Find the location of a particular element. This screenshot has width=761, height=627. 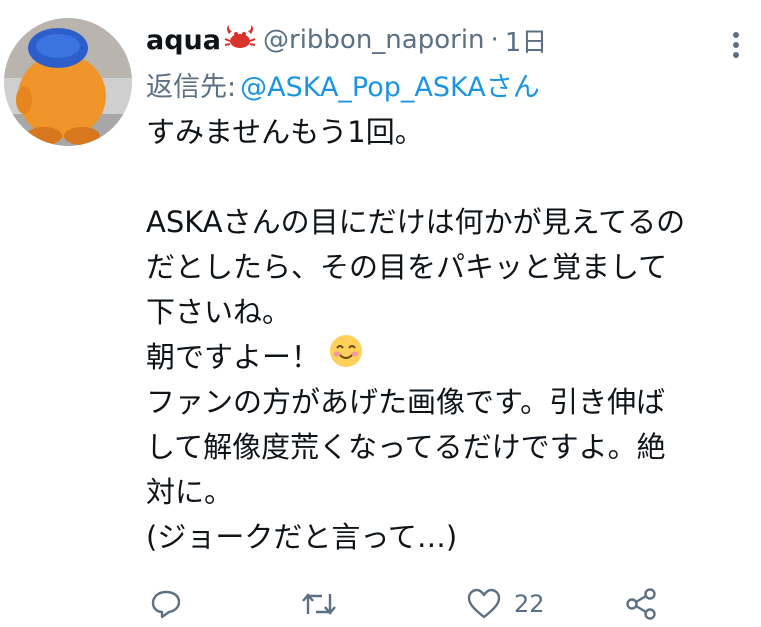

reply-button is located at coordinates (166, 604).